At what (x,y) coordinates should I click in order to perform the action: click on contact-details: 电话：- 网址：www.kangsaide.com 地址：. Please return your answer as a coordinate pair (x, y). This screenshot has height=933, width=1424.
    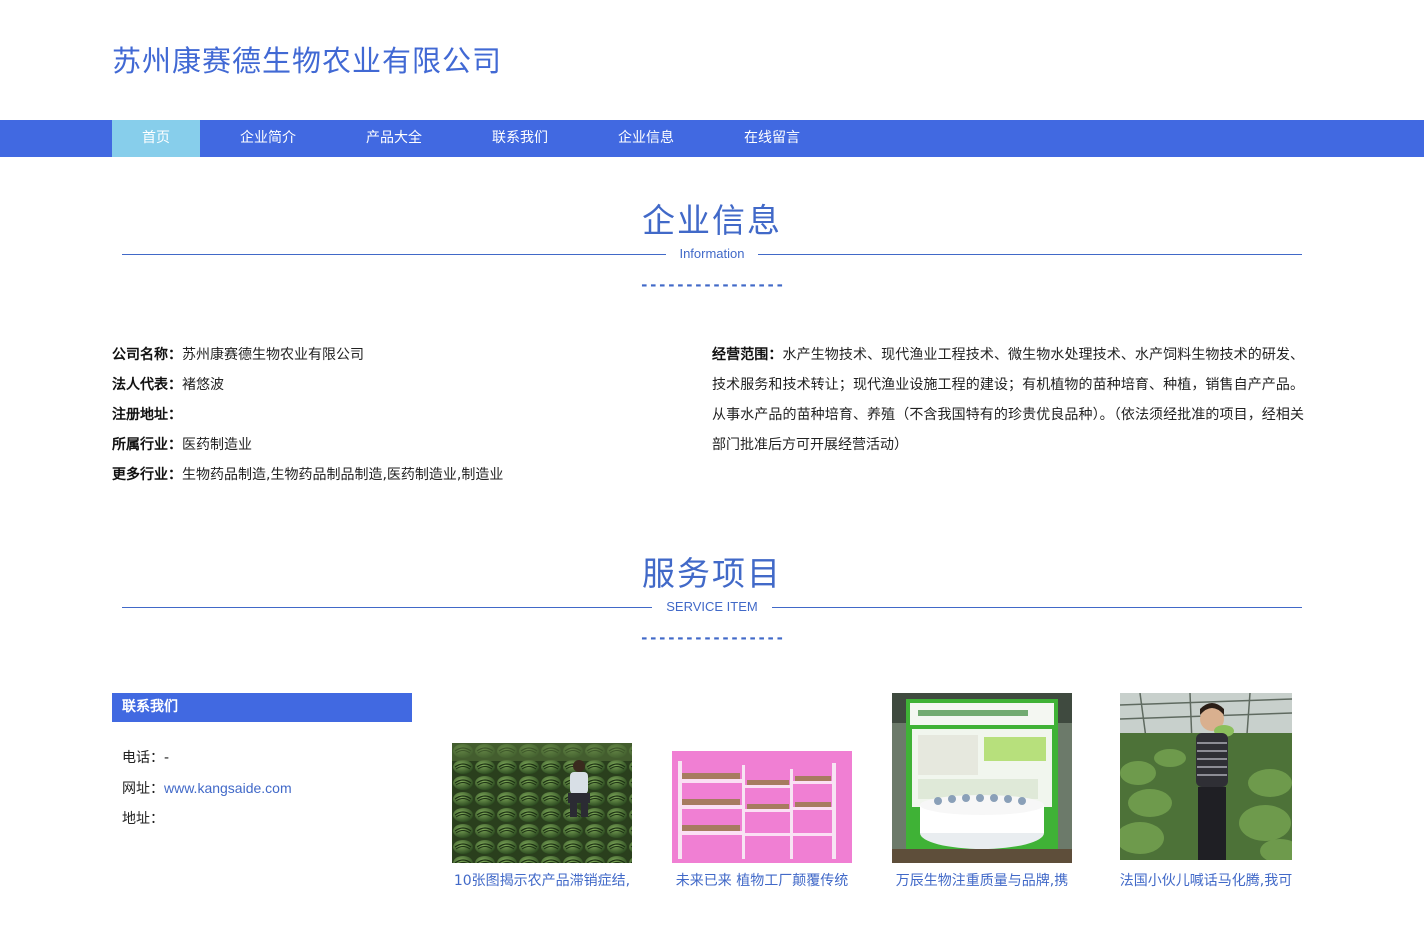
    Looking at the image, I should click on (207, 788).